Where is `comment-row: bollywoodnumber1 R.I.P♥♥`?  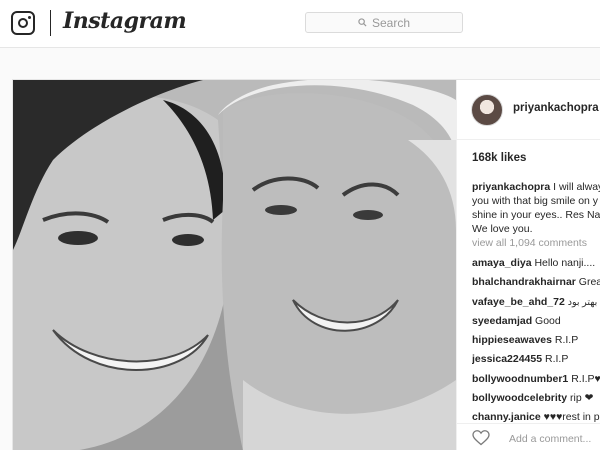
comment-row: bollywoodnumber1 R.I.P♥♥ is located at coordinates (536, 379).